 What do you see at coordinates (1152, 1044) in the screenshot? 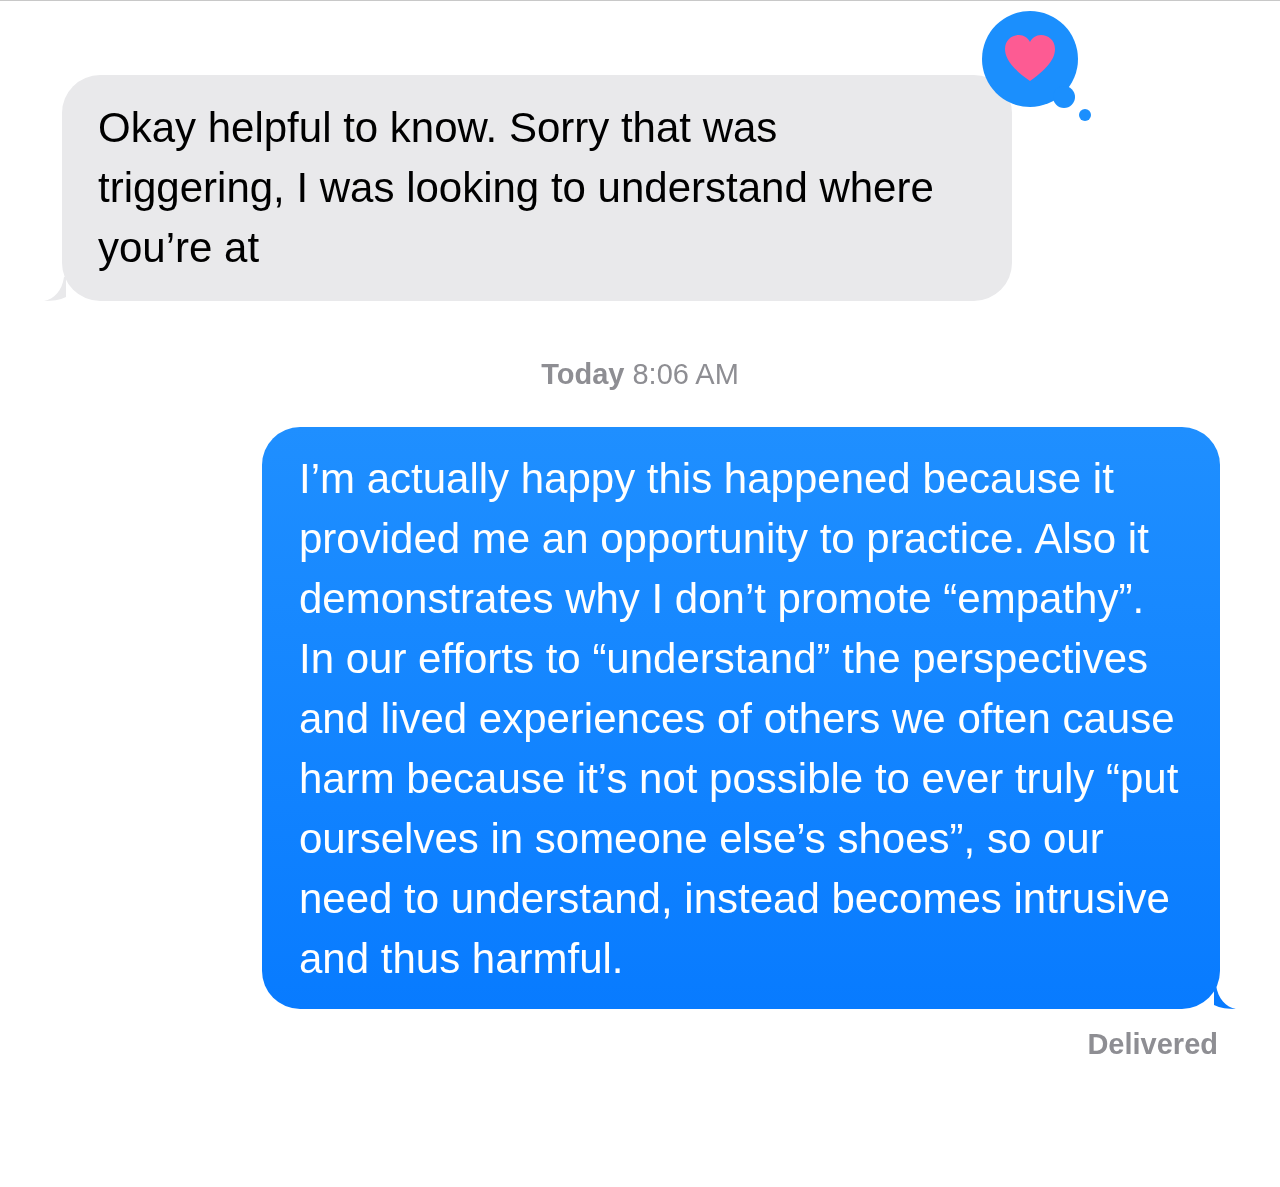
I see `delivery-status: Delivered` at bounding box center [1152, 1044].